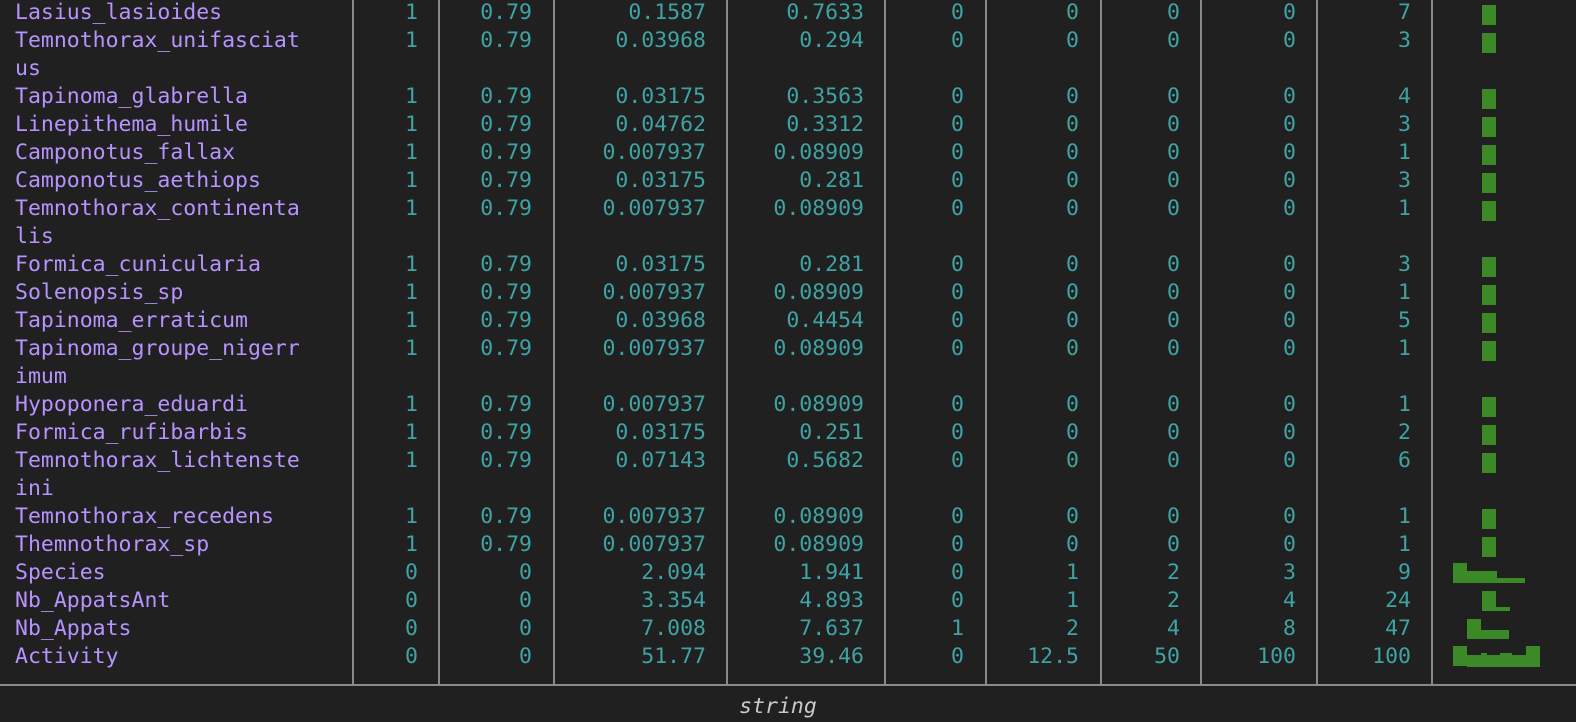  I want to click on row-label: Themnothorax_sp, so click(112, 544).